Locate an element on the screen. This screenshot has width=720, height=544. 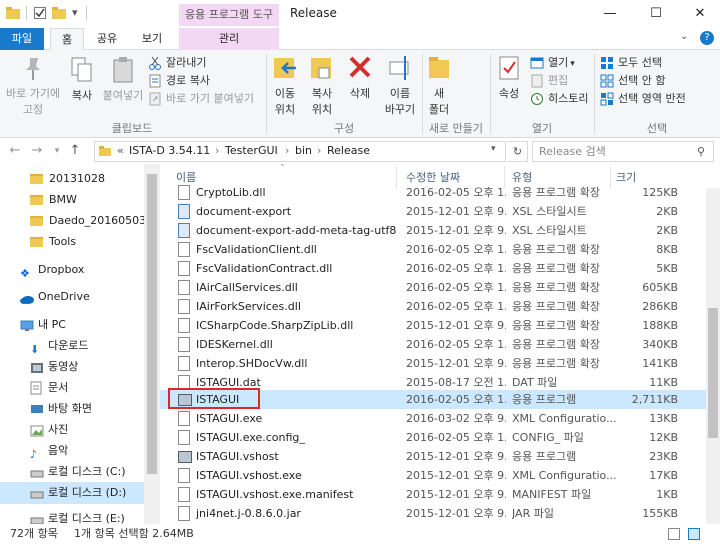
paste-button: 붙여넣기 is located at coordinates (123, 79).